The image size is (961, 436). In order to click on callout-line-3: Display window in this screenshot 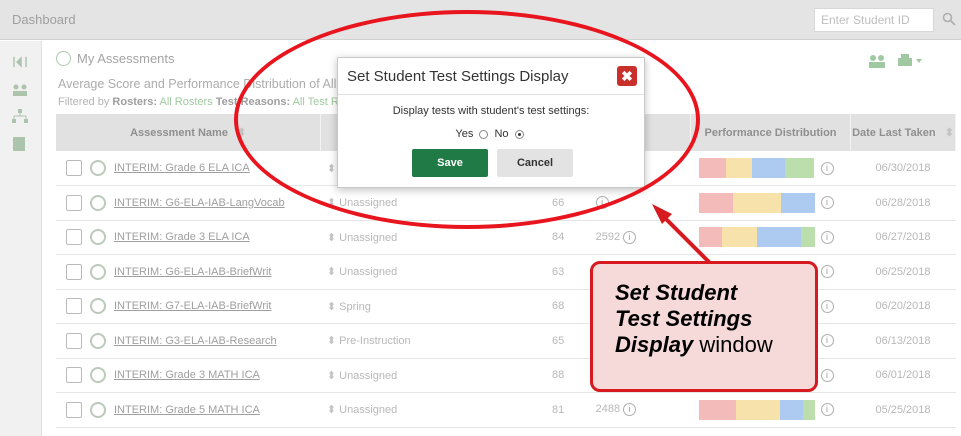, I will do `click(694, 344)`.